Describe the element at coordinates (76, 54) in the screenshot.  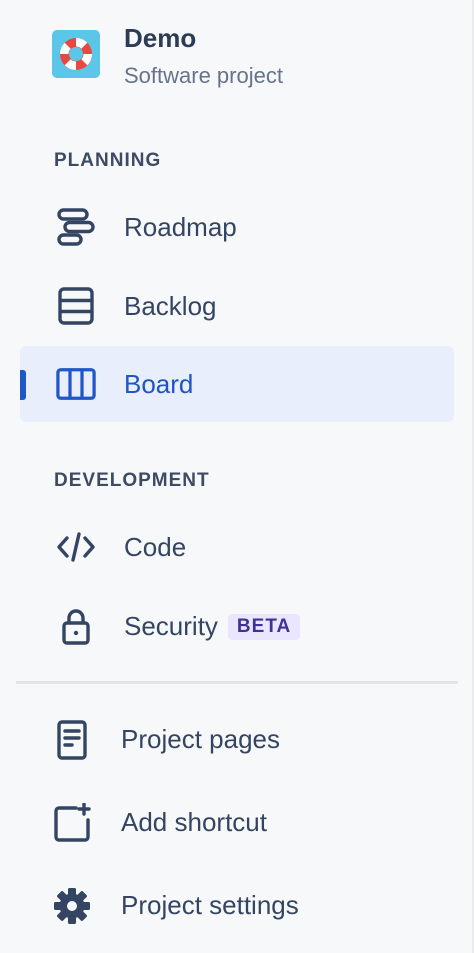
I see `lifebuoy-icon` at that location.